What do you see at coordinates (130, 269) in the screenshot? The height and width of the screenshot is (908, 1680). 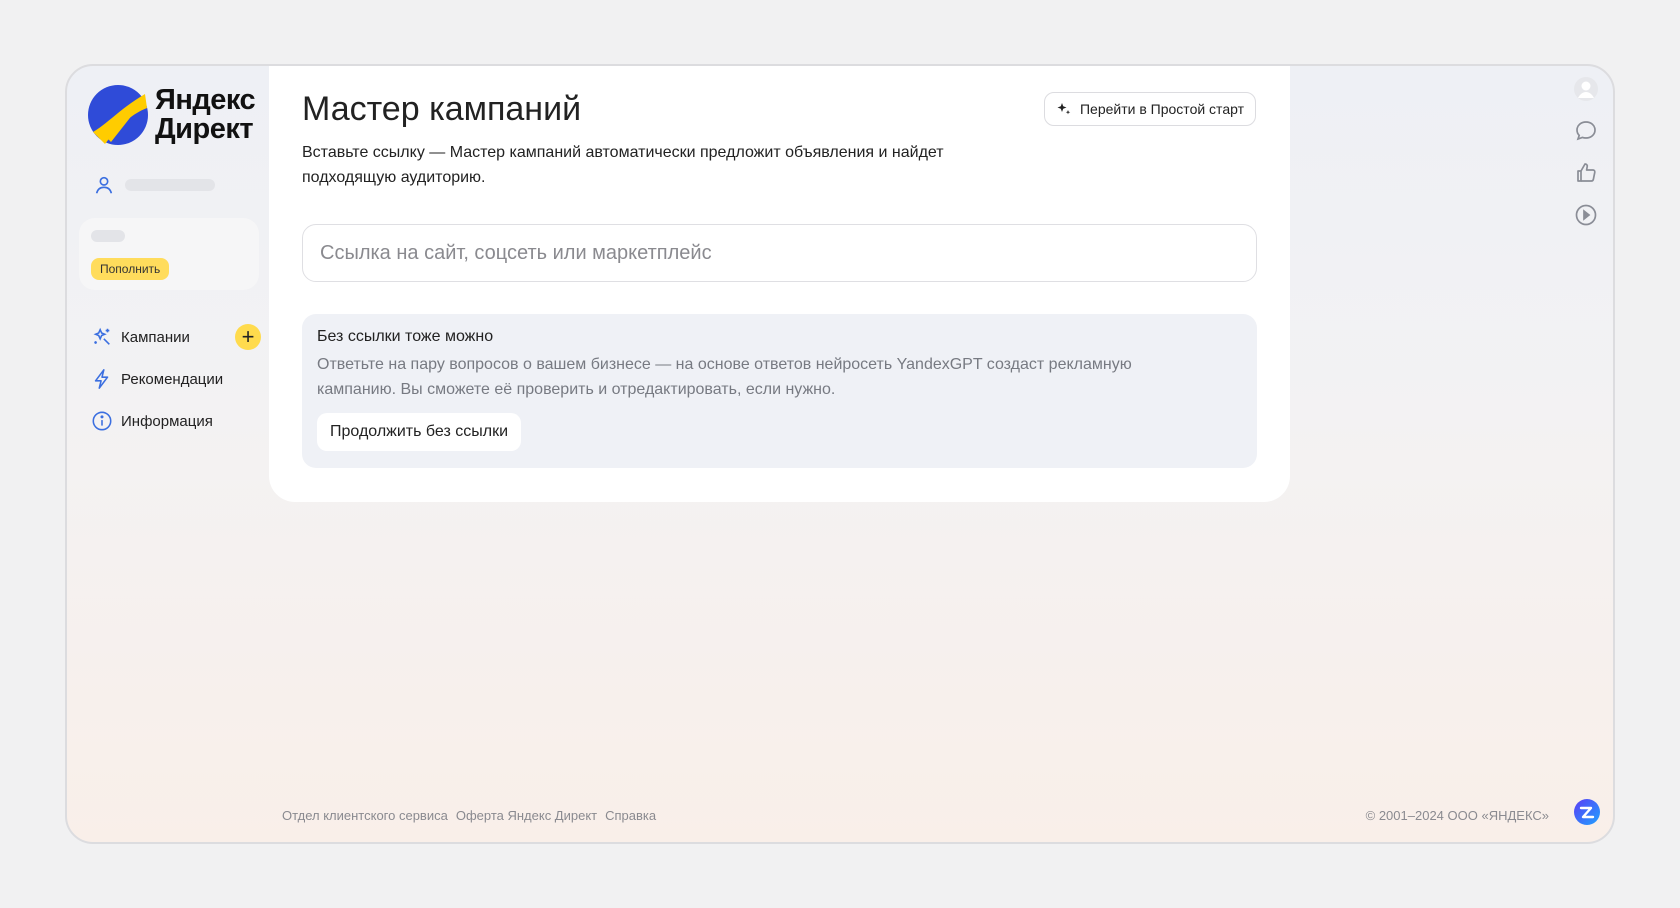 I see `topup-button: Пополнить` at bounding box center [130, 269].